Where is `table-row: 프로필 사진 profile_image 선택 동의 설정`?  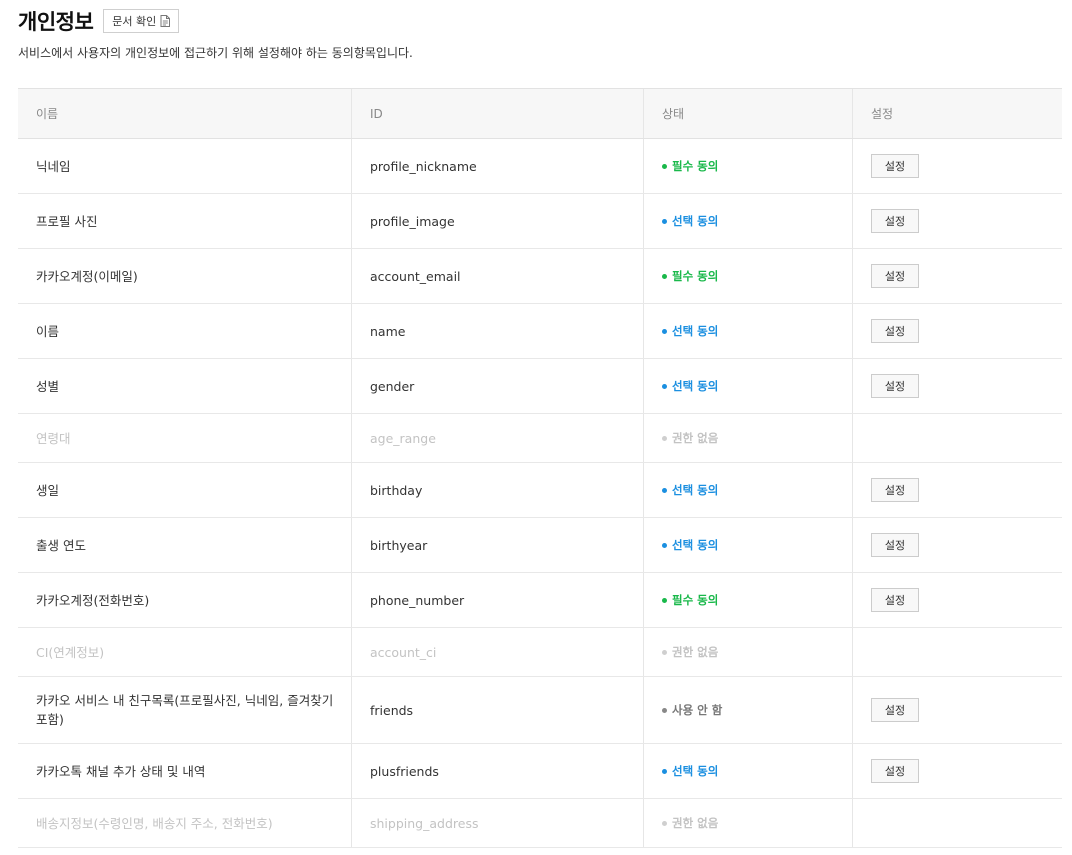
table-row: 프로필 사진 profile_image 선택 동의 설정 is located at coordinates (540, 221).